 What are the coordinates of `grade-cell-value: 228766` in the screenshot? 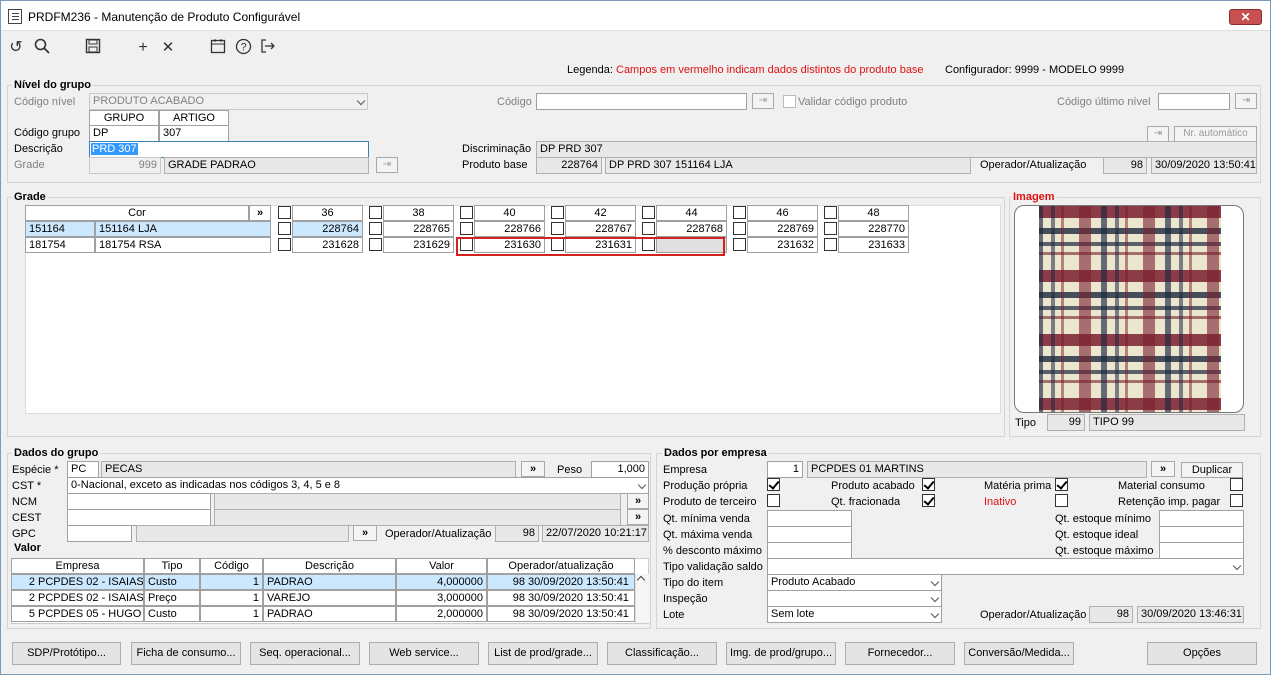 It's located at (509, 229).